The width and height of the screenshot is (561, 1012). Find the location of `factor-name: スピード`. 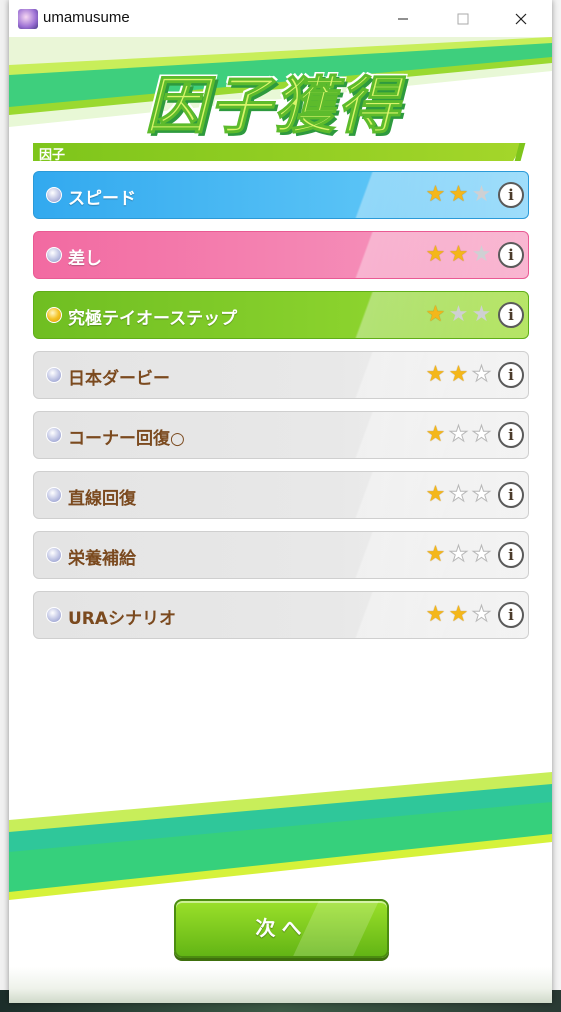

factor-name: スピード is located at coordinates (102, 199).